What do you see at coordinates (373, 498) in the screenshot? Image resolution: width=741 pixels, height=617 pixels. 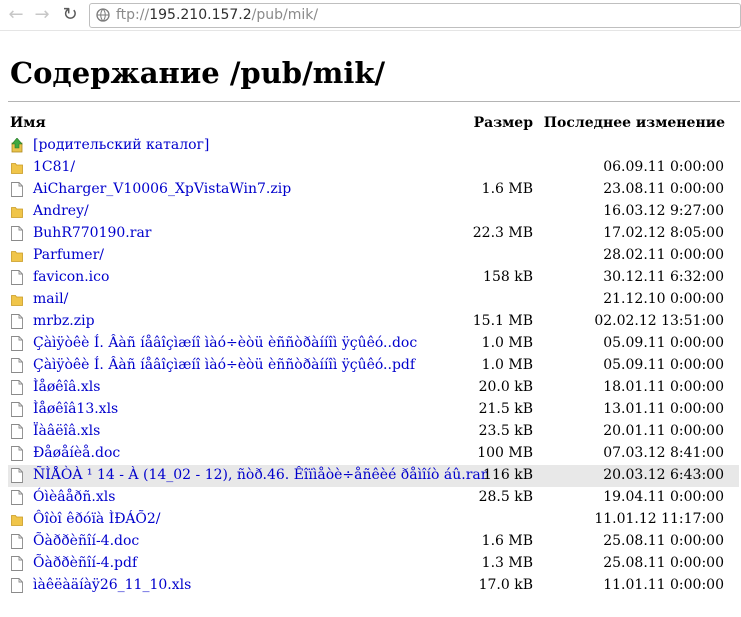 I see `file-row: Óìèâåðñ.xls 28.5 kB 19.04.11 0:00:00` at bounding box center [373, 498].